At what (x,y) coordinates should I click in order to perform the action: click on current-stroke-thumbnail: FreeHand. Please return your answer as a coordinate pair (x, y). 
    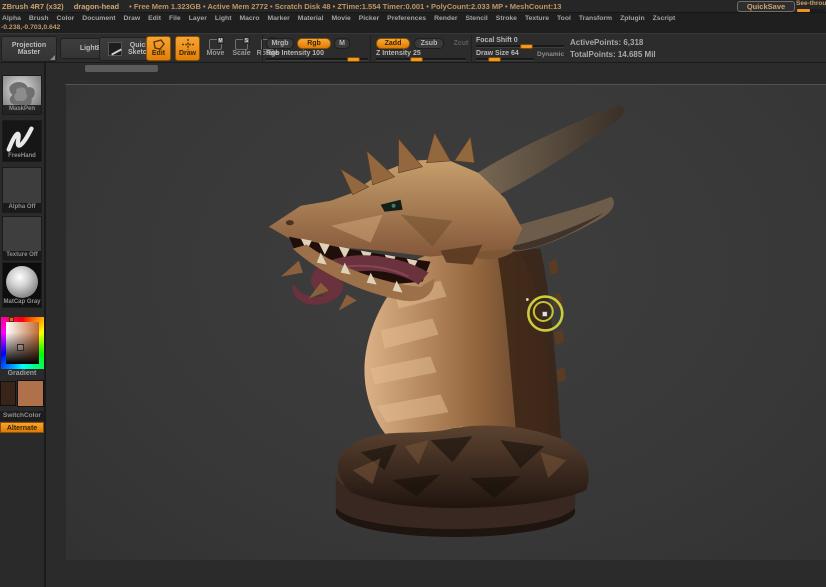
    Looking at the image, I should click on (22, 141).